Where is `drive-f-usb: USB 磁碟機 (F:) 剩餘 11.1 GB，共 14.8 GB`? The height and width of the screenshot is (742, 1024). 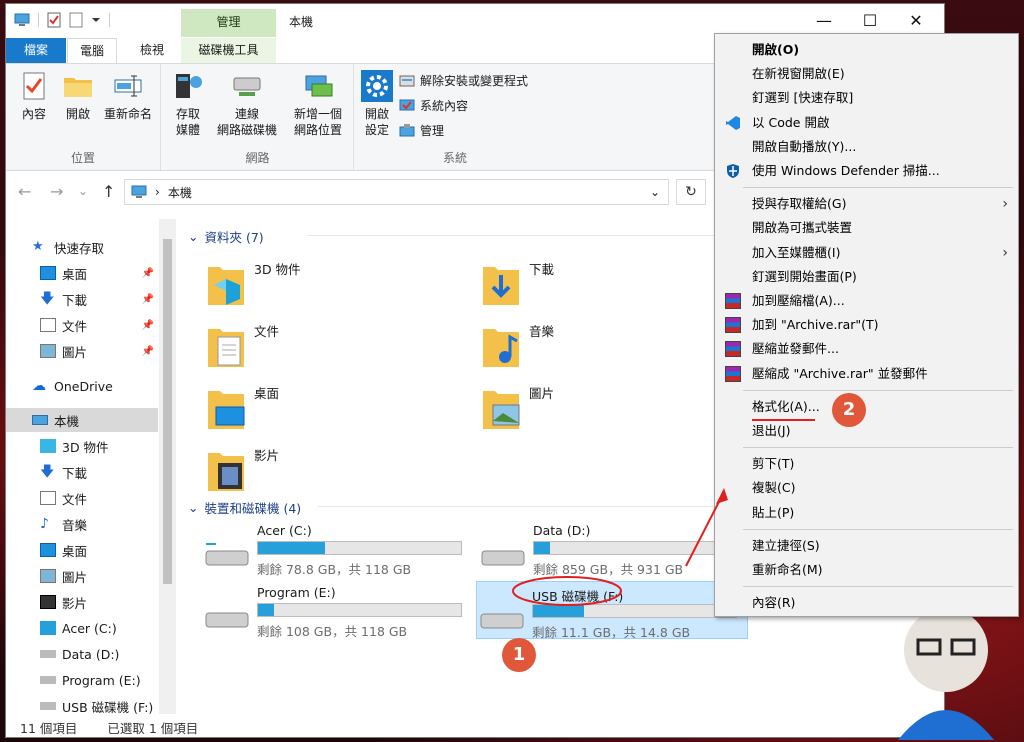
drive-f-usb: USB 磁碟機 (F:) 剩餘 11.1 GB，共 14.8 GB is located at coordinates (612, 610).